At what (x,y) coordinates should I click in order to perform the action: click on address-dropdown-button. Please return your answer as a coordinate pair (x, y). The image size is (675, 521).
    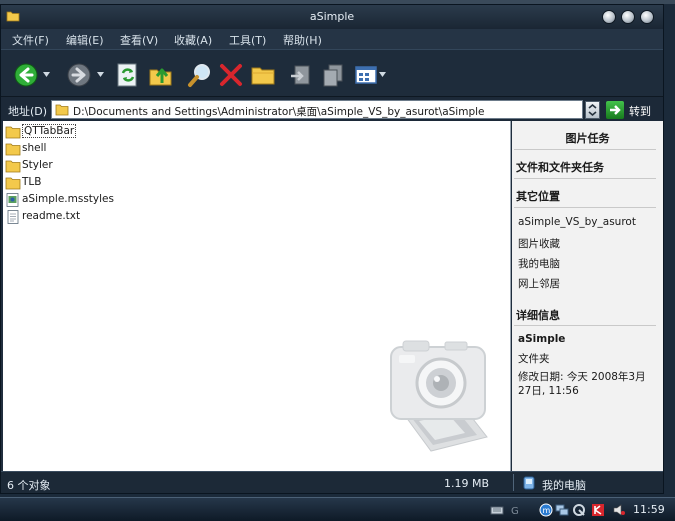
    Looking at the image, I should click on (592, 110).